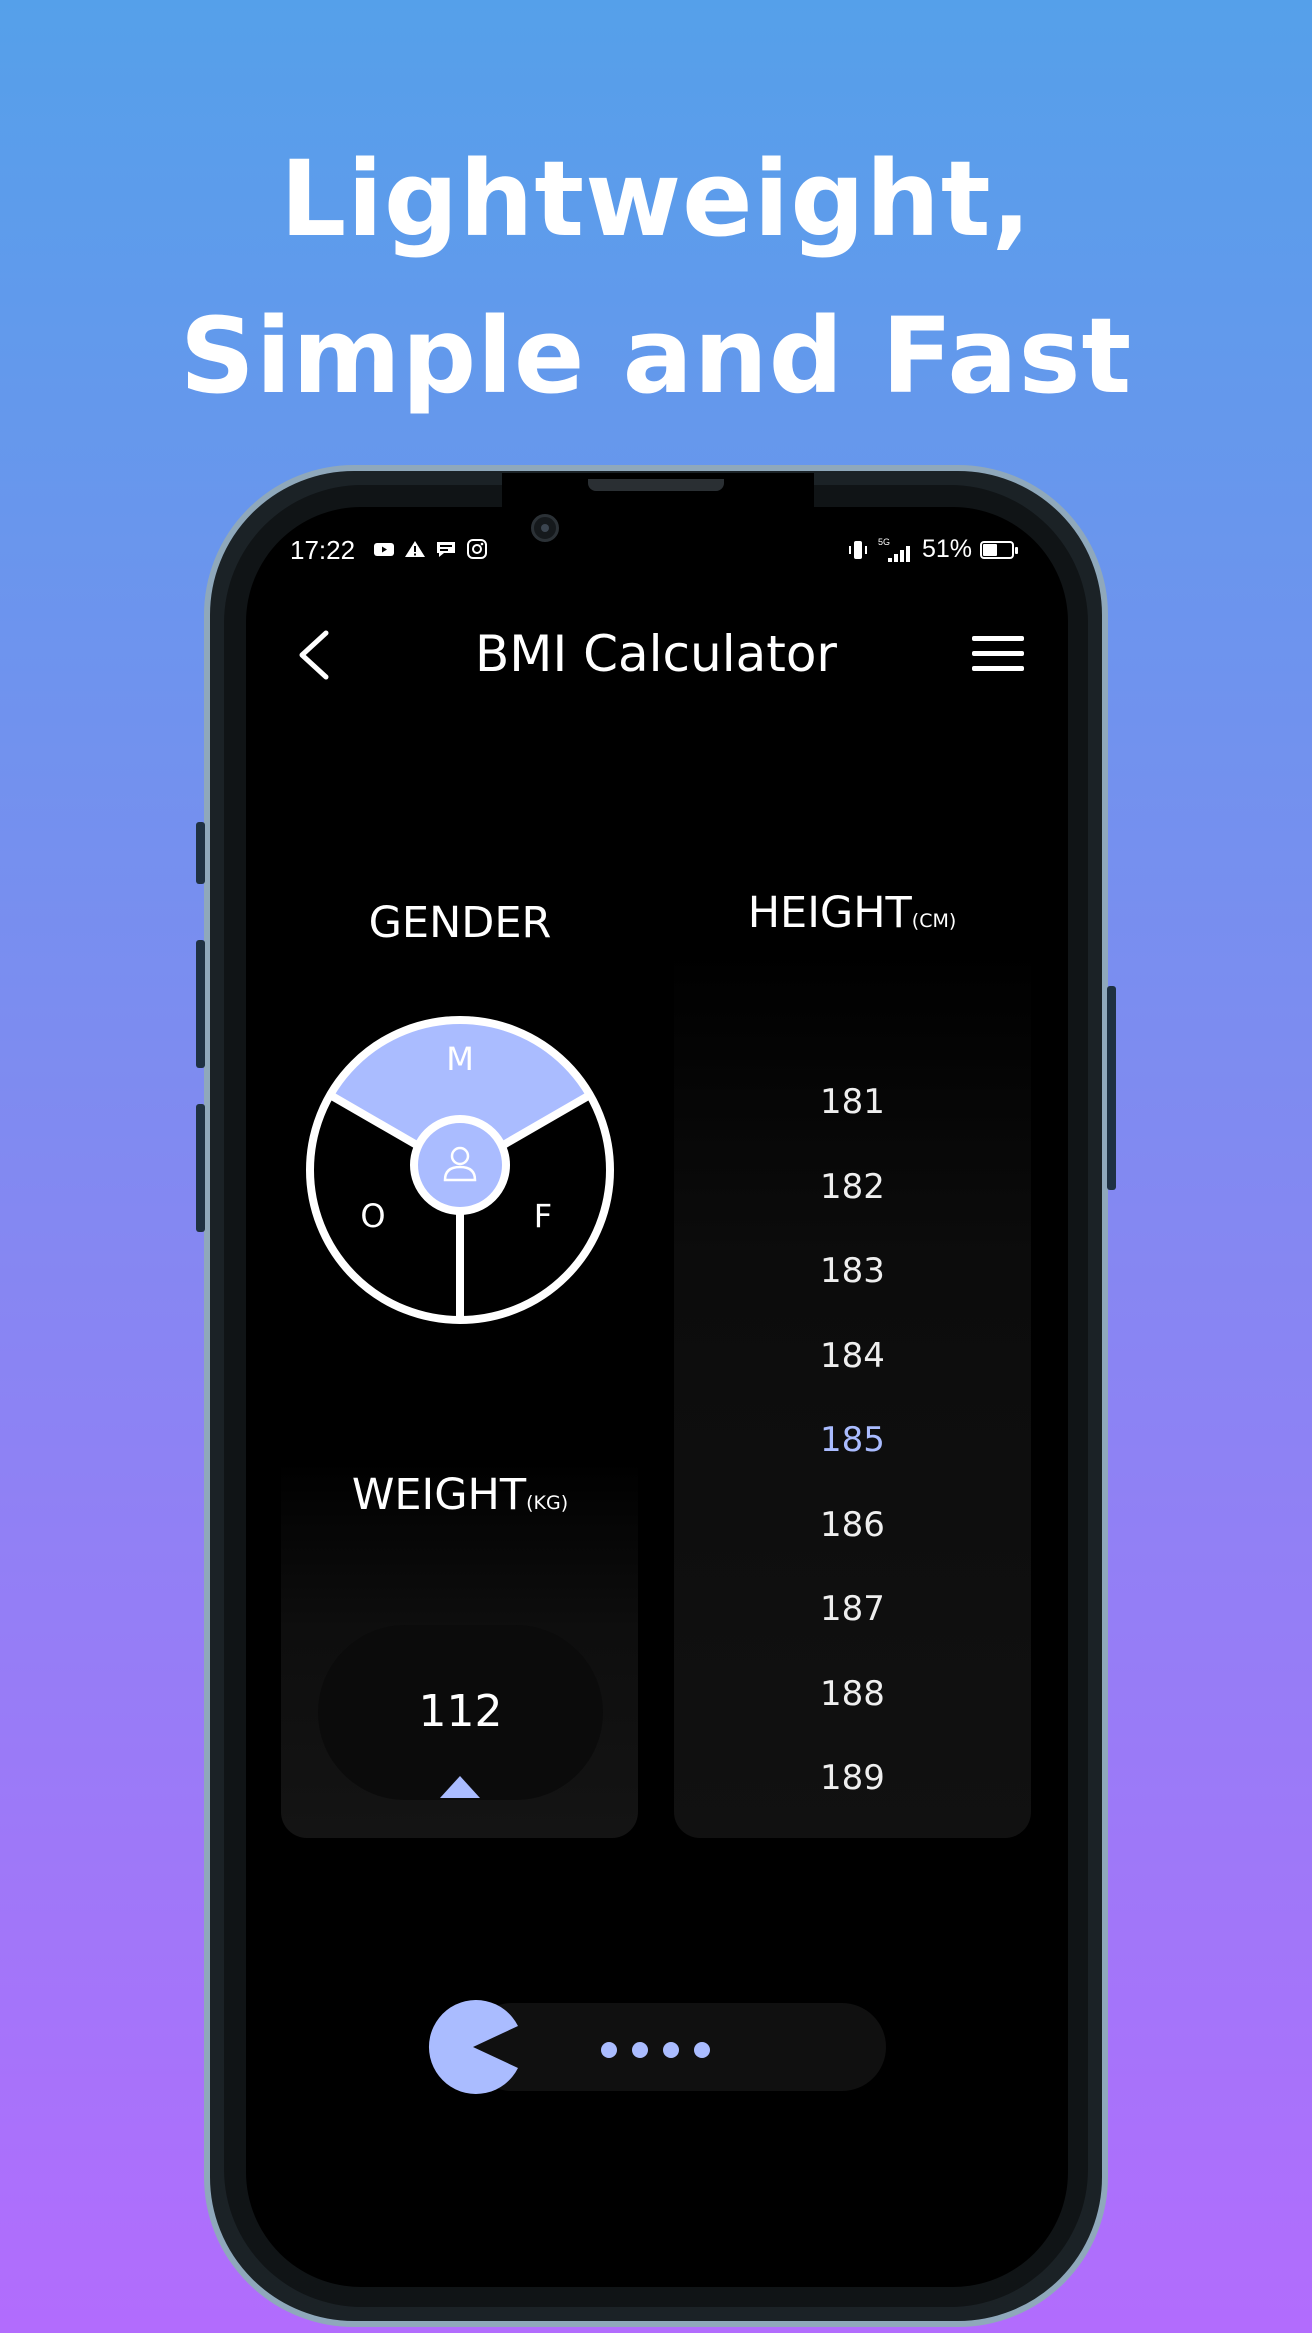 The width and height of the screenshot is (1312, 2333). I want to click on gender-option-f: F, so click(543, 1216).